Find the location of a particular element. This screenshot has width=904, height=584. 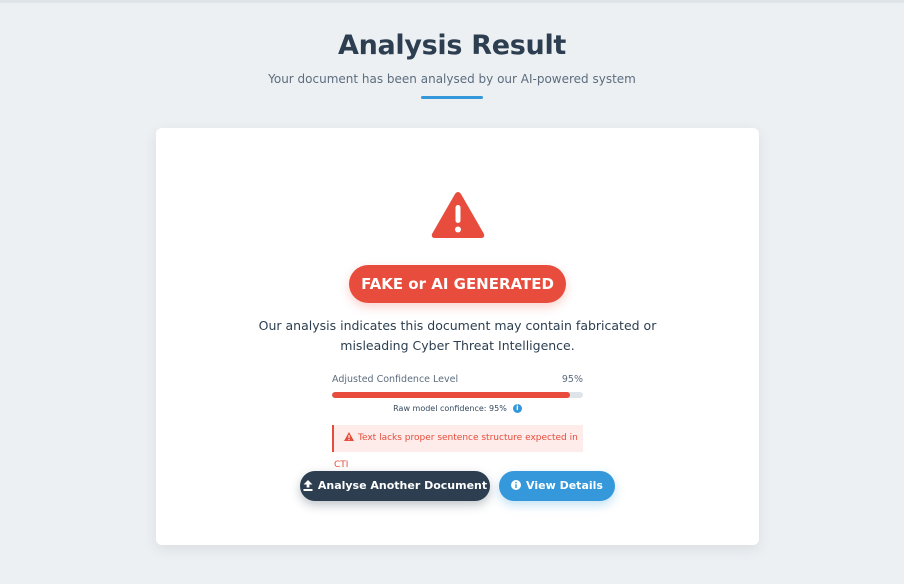

confidence-bar-fill is located at coordinates (451, 395).